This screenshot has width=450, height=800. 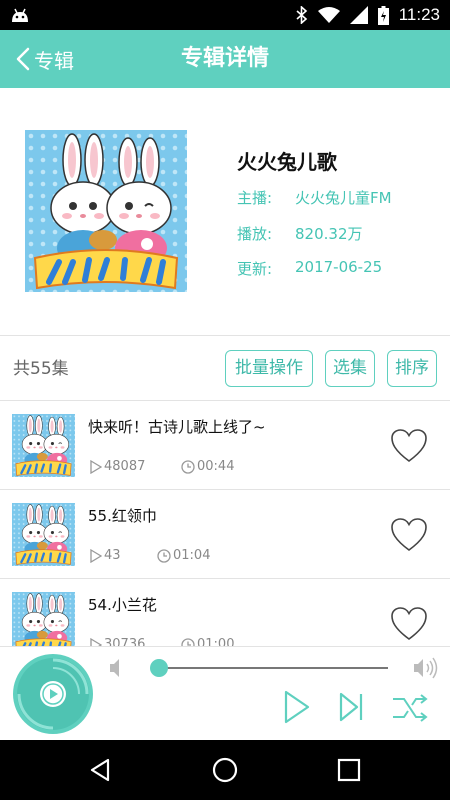 I want to click on volume-high-icon, so click(x=426, y=668).